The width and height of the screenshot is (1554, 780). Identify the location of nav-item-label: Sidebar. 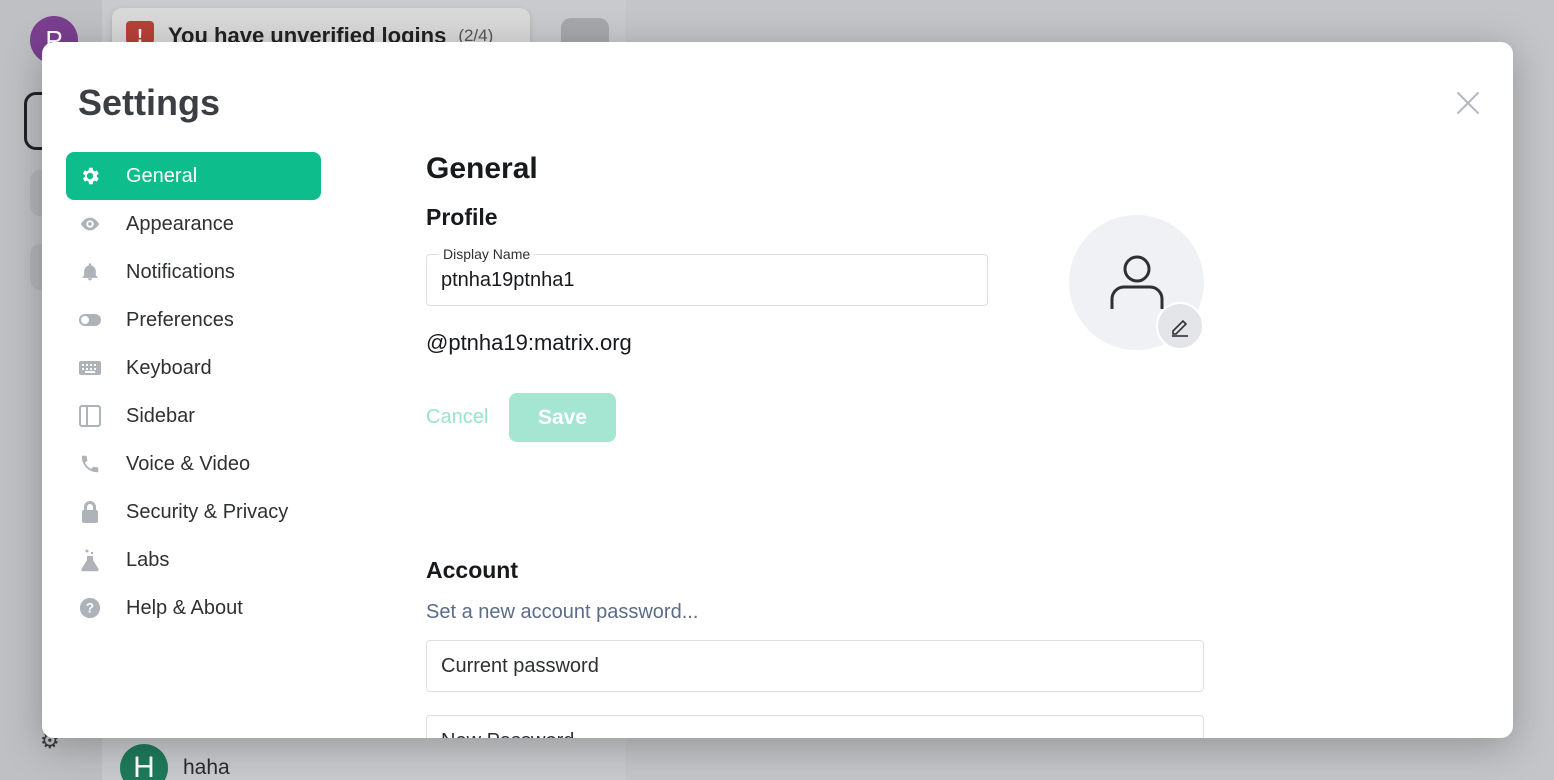
(160, 415).